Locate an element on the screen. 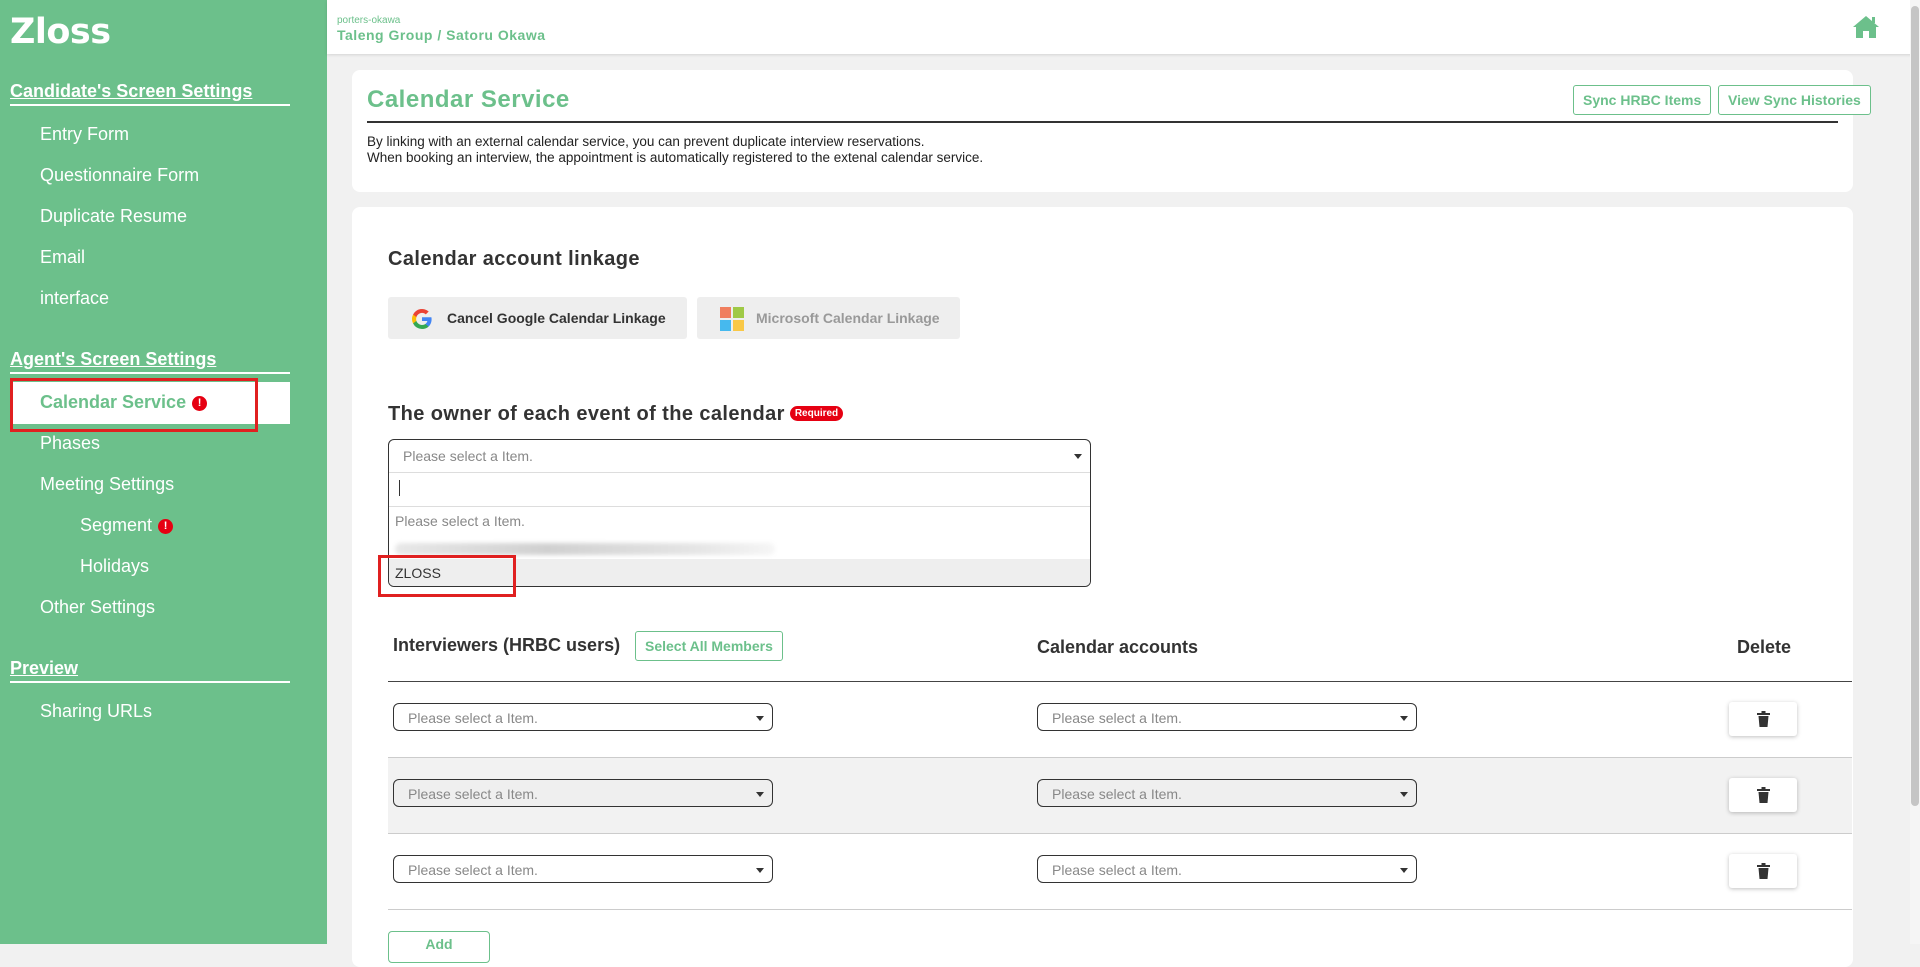  sidebar-item-meeting-settings: Meeting Settings is located at coordinates (107, 484).